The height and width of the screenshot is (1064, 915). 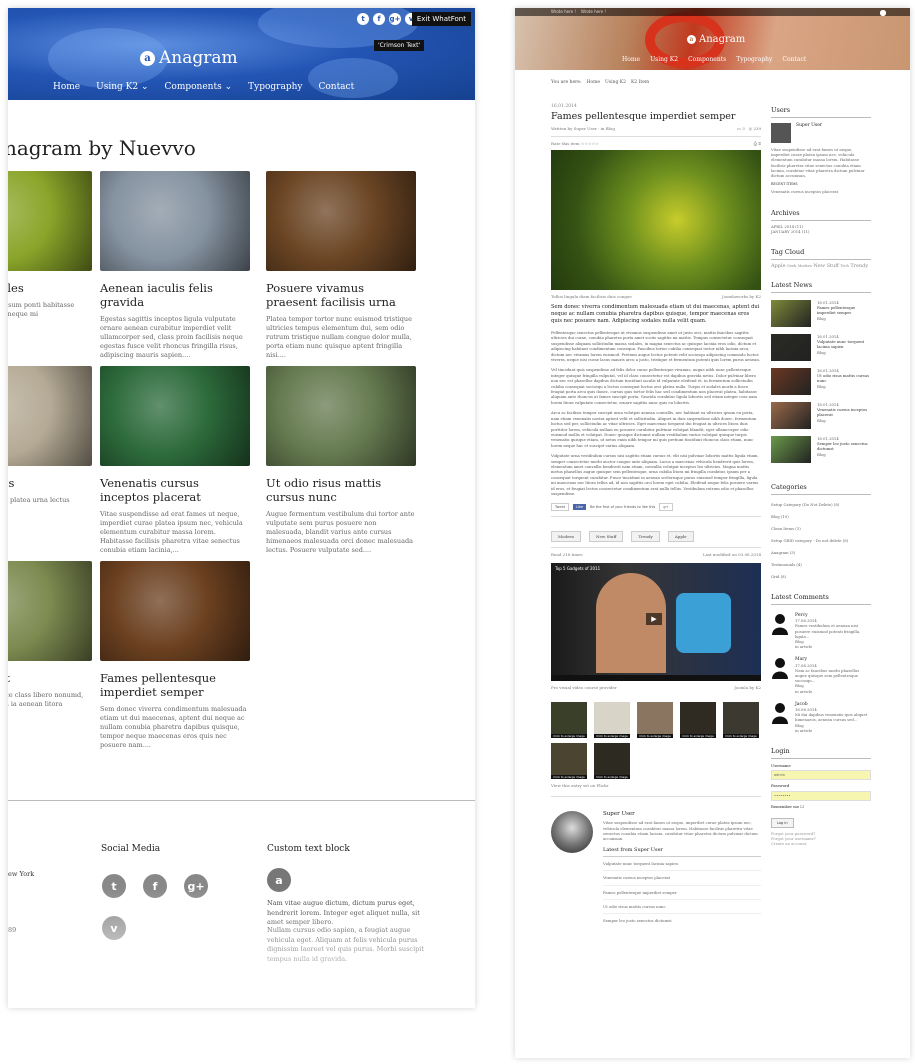 What do you see at coordinates (821, 565) in the screenshot?
I see `category-link: Testimonials (4)` at bounding box center [821, 565].